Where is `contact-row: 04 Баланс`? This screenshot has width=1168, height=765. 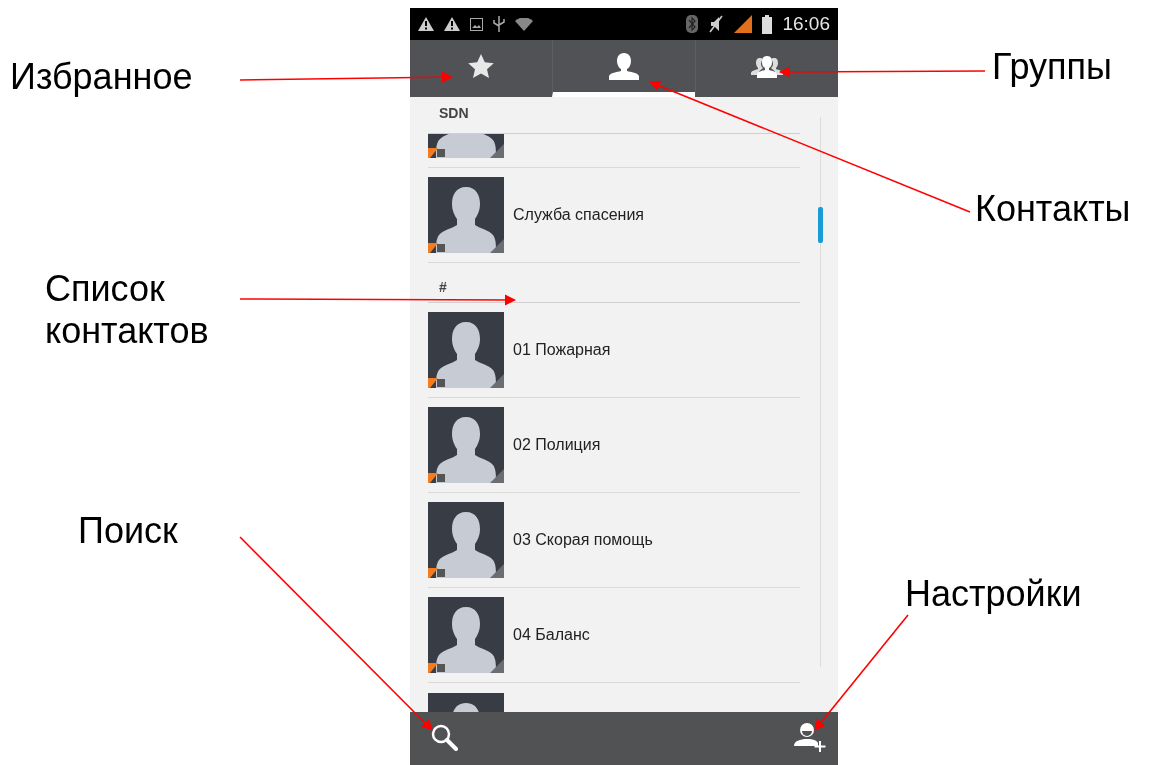 contact-row: 04 Баланс is located at coordinates (614, 635).